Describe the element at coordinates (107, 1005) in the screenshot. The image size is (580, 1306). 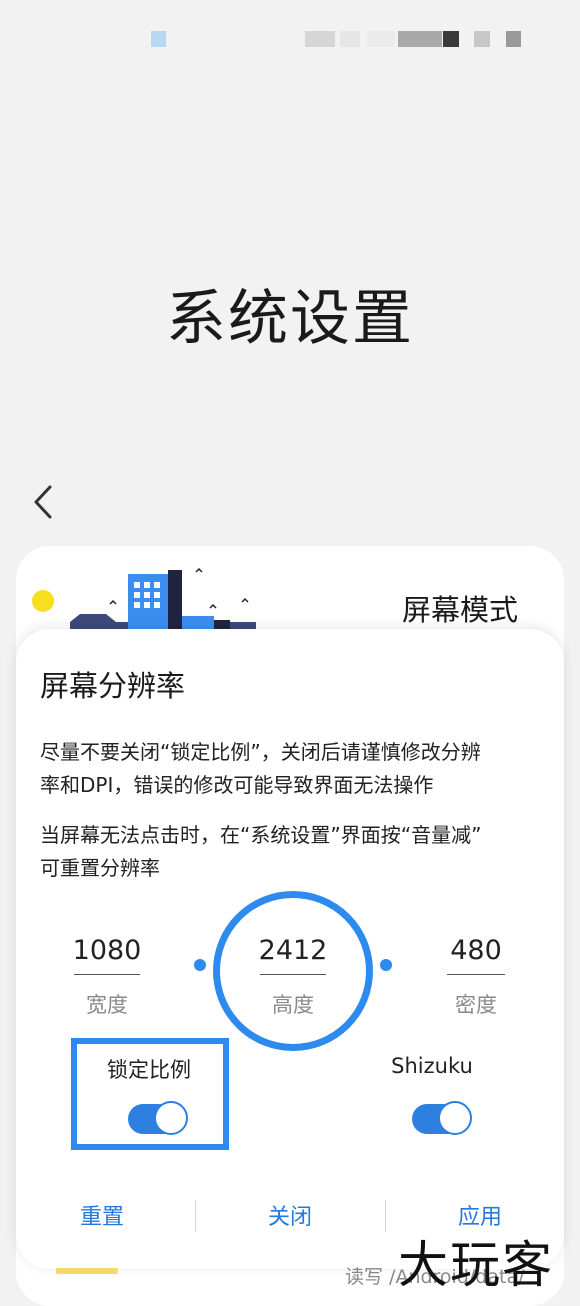
I see `width-label: 宽度` at that location.